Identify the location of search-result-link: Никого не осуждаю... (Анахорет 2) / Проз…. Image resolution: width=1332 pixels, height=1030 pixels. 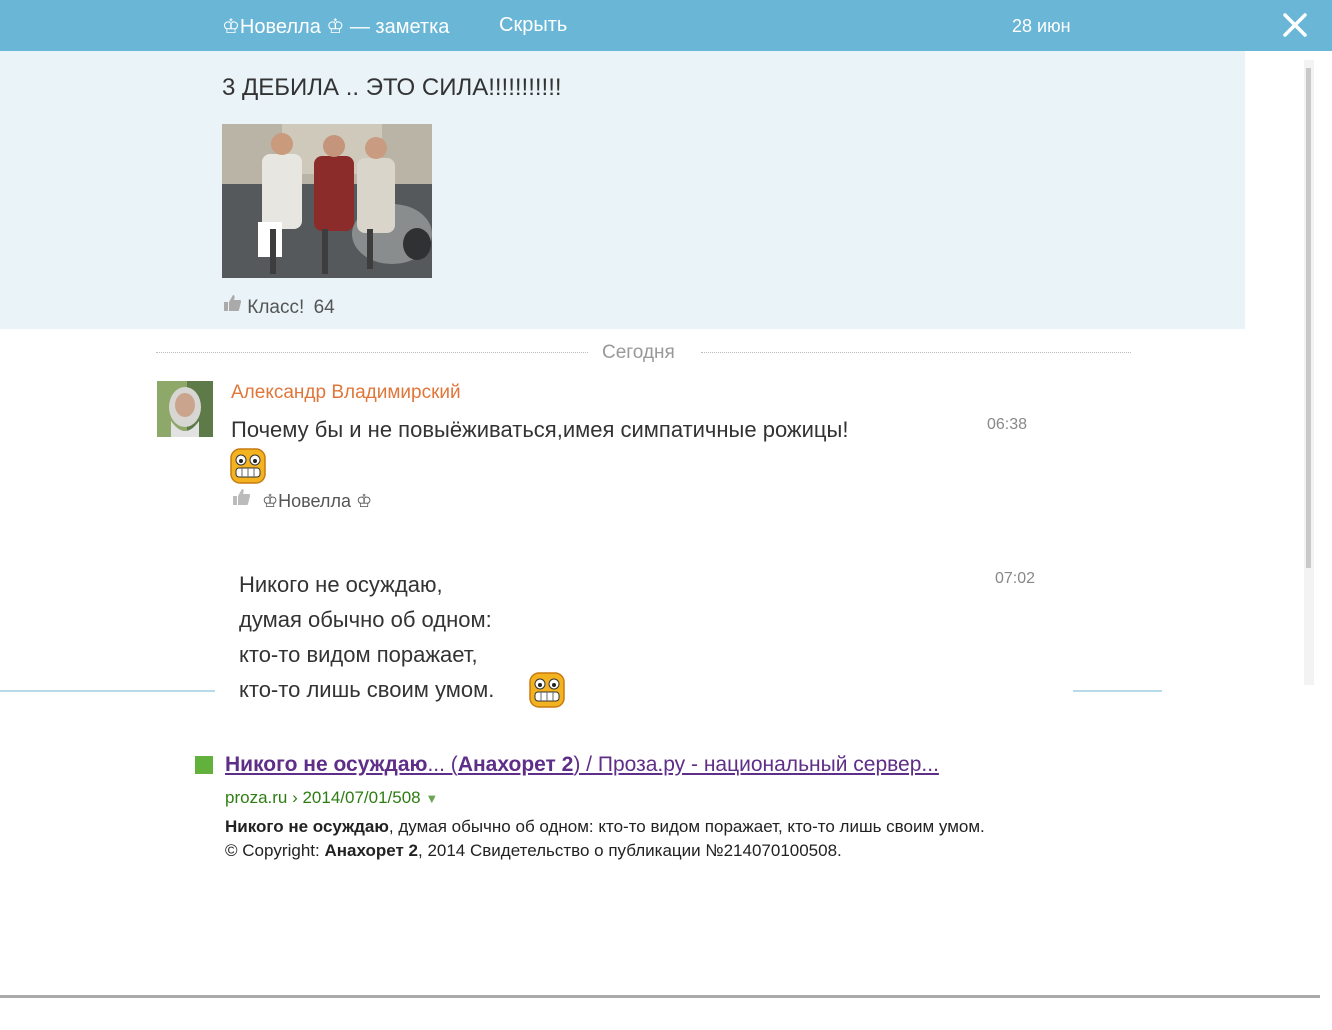
(582, 765).